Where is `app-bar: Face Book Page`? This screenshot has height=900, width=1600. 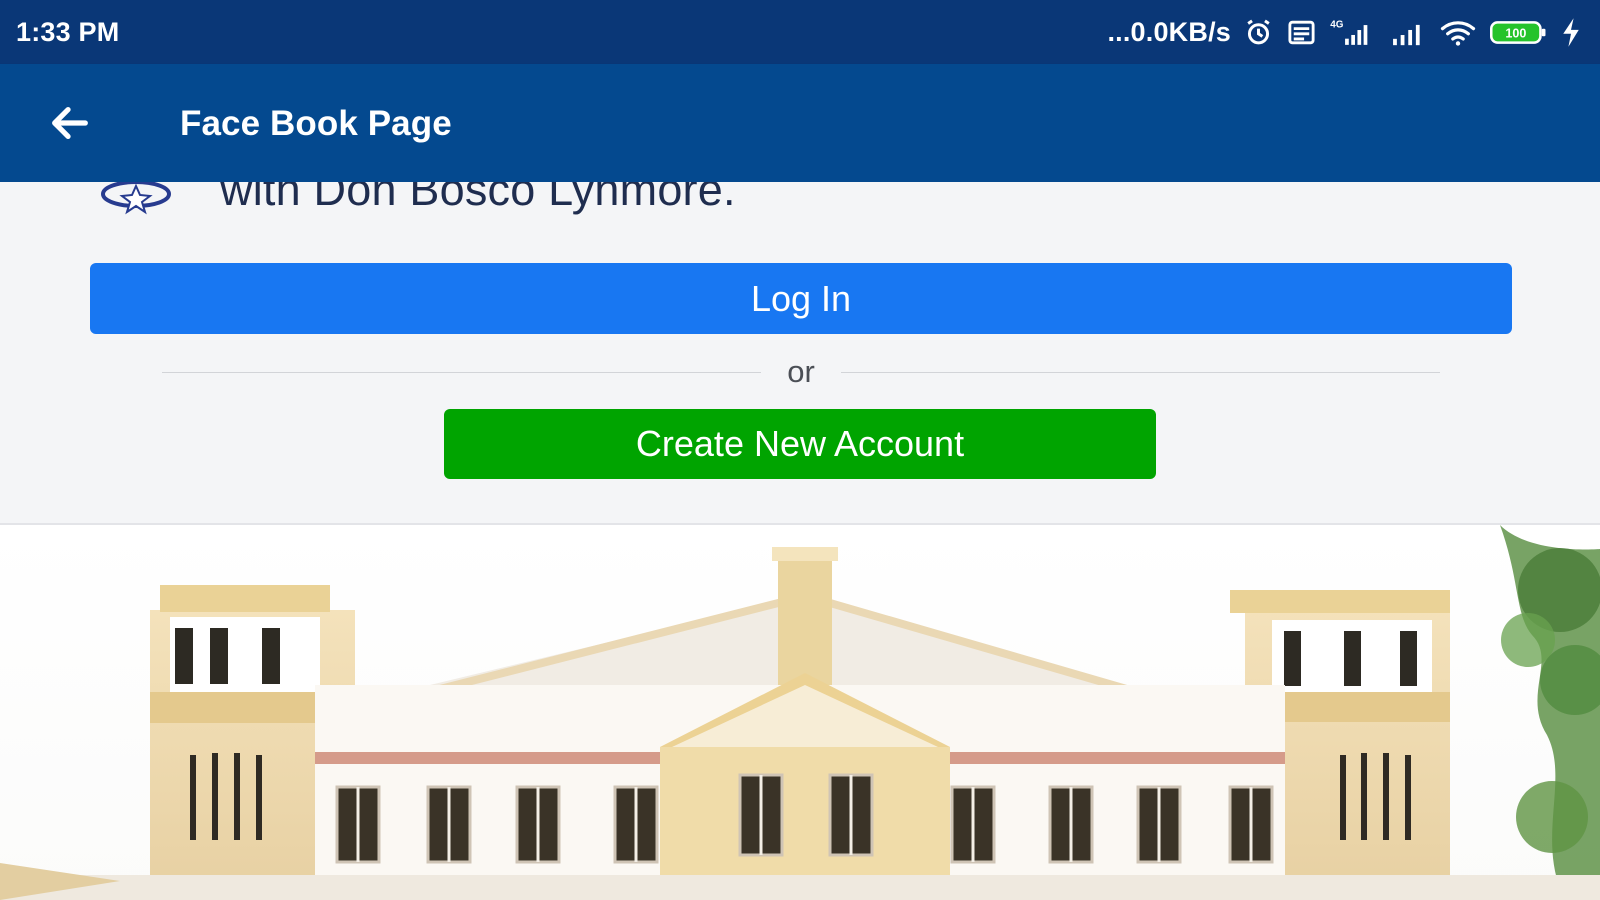 app-bar: Face Book Page is located at coordinates (800, 123).